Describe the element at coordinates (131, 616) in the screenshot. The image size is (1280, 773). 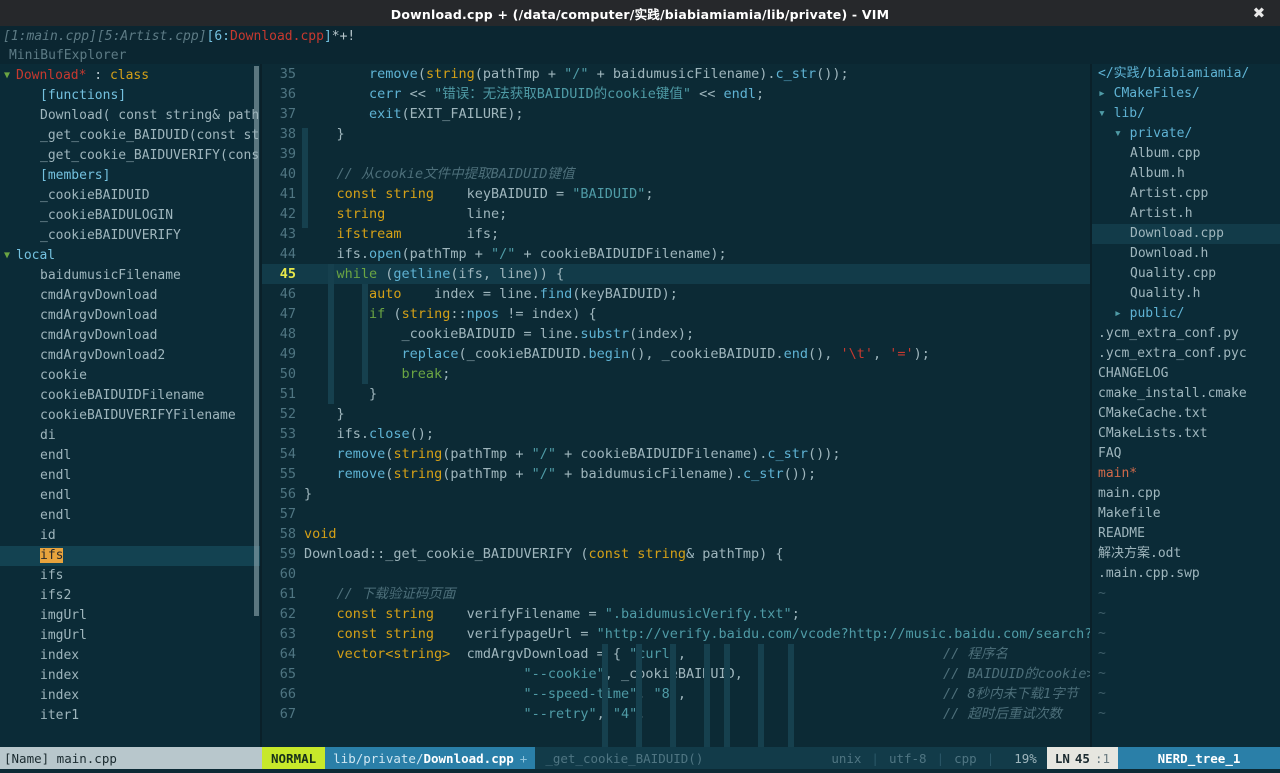
I see `tagbar-item: imgUrl` at that location.